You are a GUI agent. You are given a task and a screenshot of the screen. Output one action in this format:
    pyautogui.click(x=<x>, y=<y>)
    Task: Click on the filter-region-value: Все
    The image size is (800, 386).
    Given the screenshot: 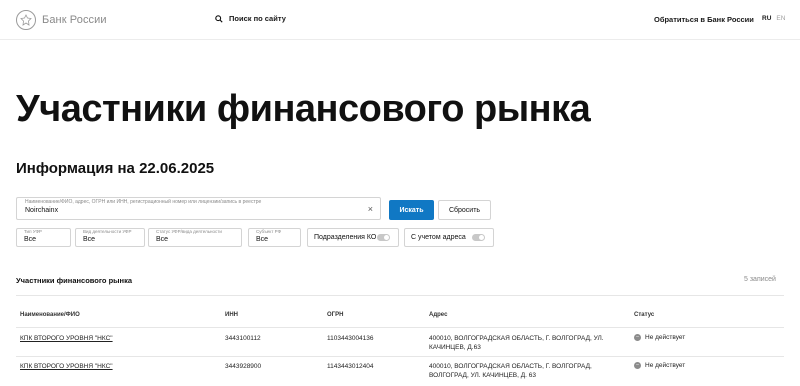 What is the action you would take?
    pyautogui.click(x=262, y=239)
    